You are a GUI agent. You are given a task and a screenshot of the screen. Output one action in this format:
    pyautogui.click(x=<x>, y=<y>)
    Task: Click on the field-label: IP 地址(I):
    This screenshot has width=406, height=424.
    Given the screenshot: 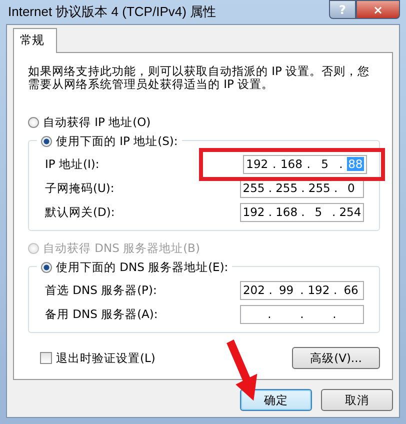 What is the action you would take?
    pyautogui.click(x=72, y=164)
    